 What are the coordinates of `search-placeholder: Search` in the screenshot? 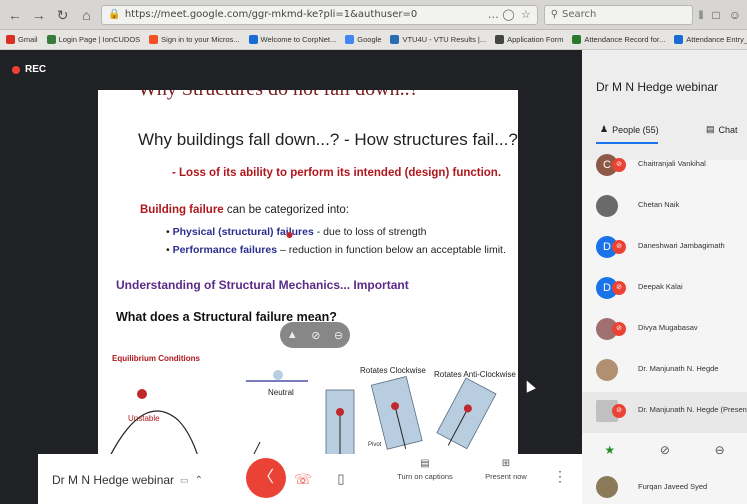 It's located at (579, 14).